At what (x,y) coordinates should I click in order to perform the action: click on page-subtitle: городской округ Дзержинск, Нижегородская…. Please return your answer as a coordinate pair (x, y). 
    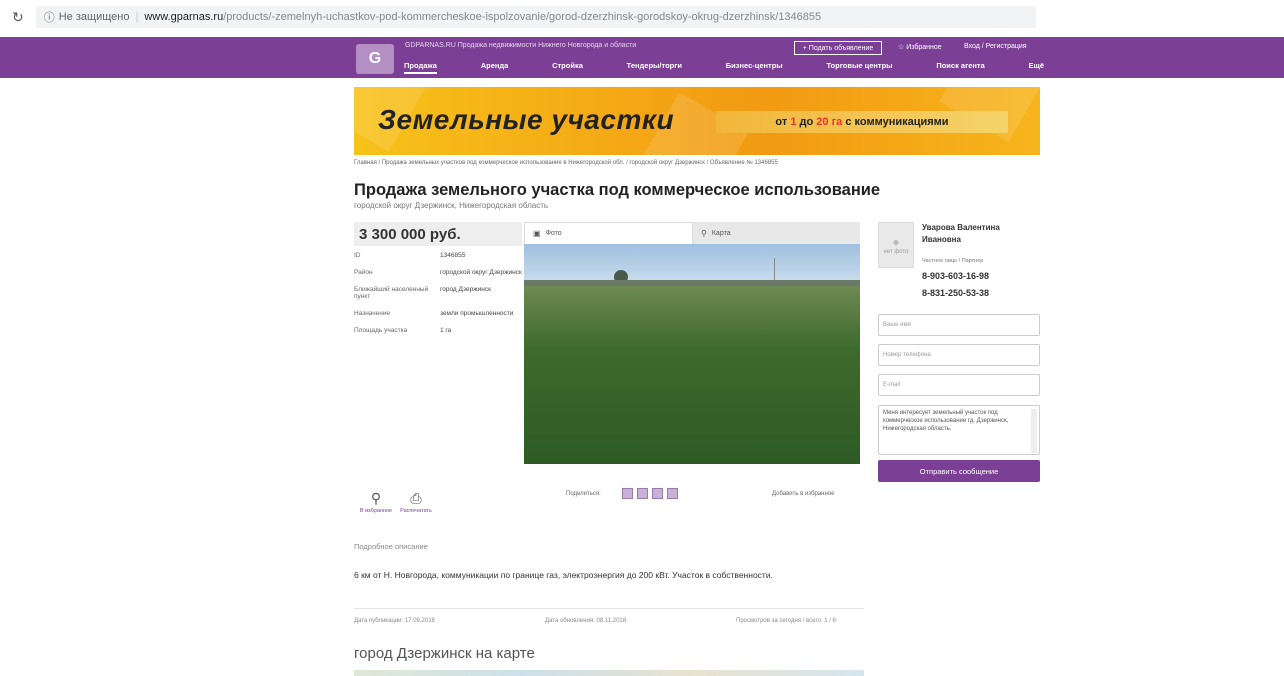
    Looking at the image, I should click on (451, 205).